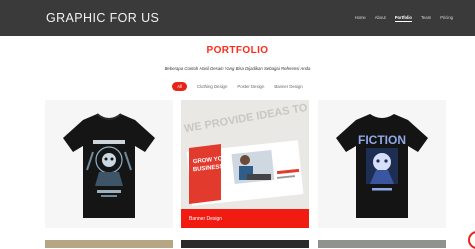 This screenshot has width=475, height=249. Describe the element at coordinates (446, 18) in the screenshot. I see `nav-pricing: Pricing` at that location.